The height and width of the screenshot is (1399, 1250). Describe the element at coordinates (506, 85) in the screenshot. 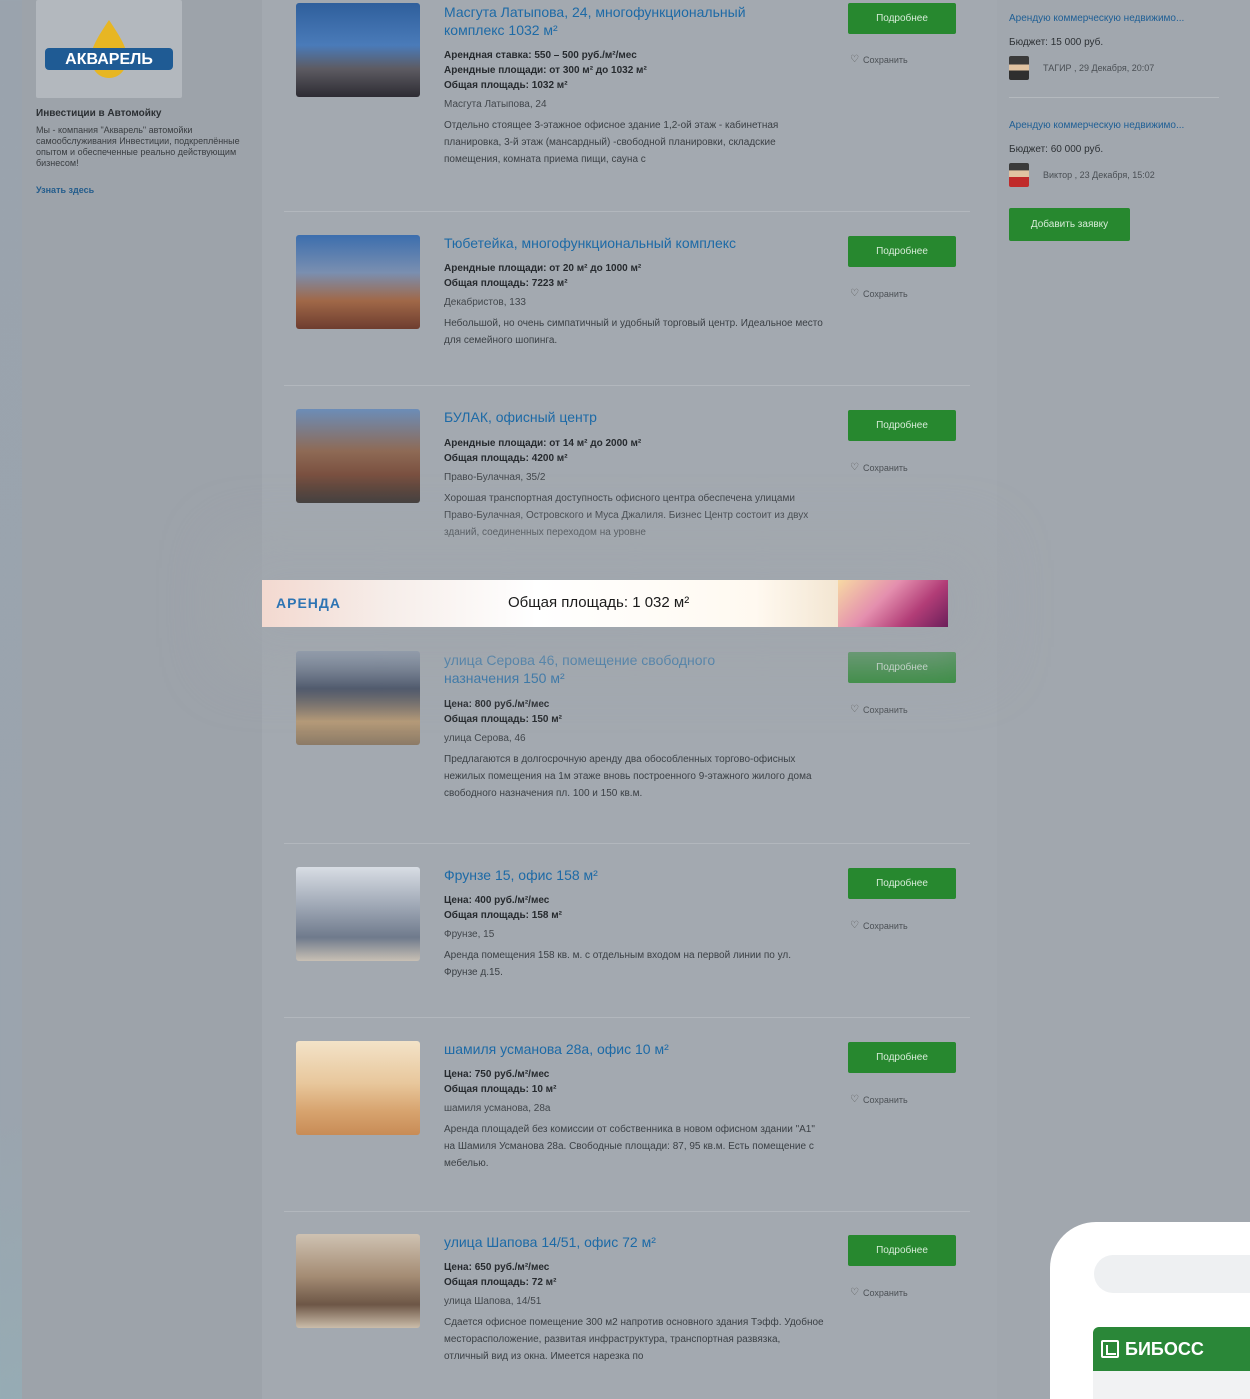

I see `listing-fact: Общая площадь: 1032 м²` at that location.